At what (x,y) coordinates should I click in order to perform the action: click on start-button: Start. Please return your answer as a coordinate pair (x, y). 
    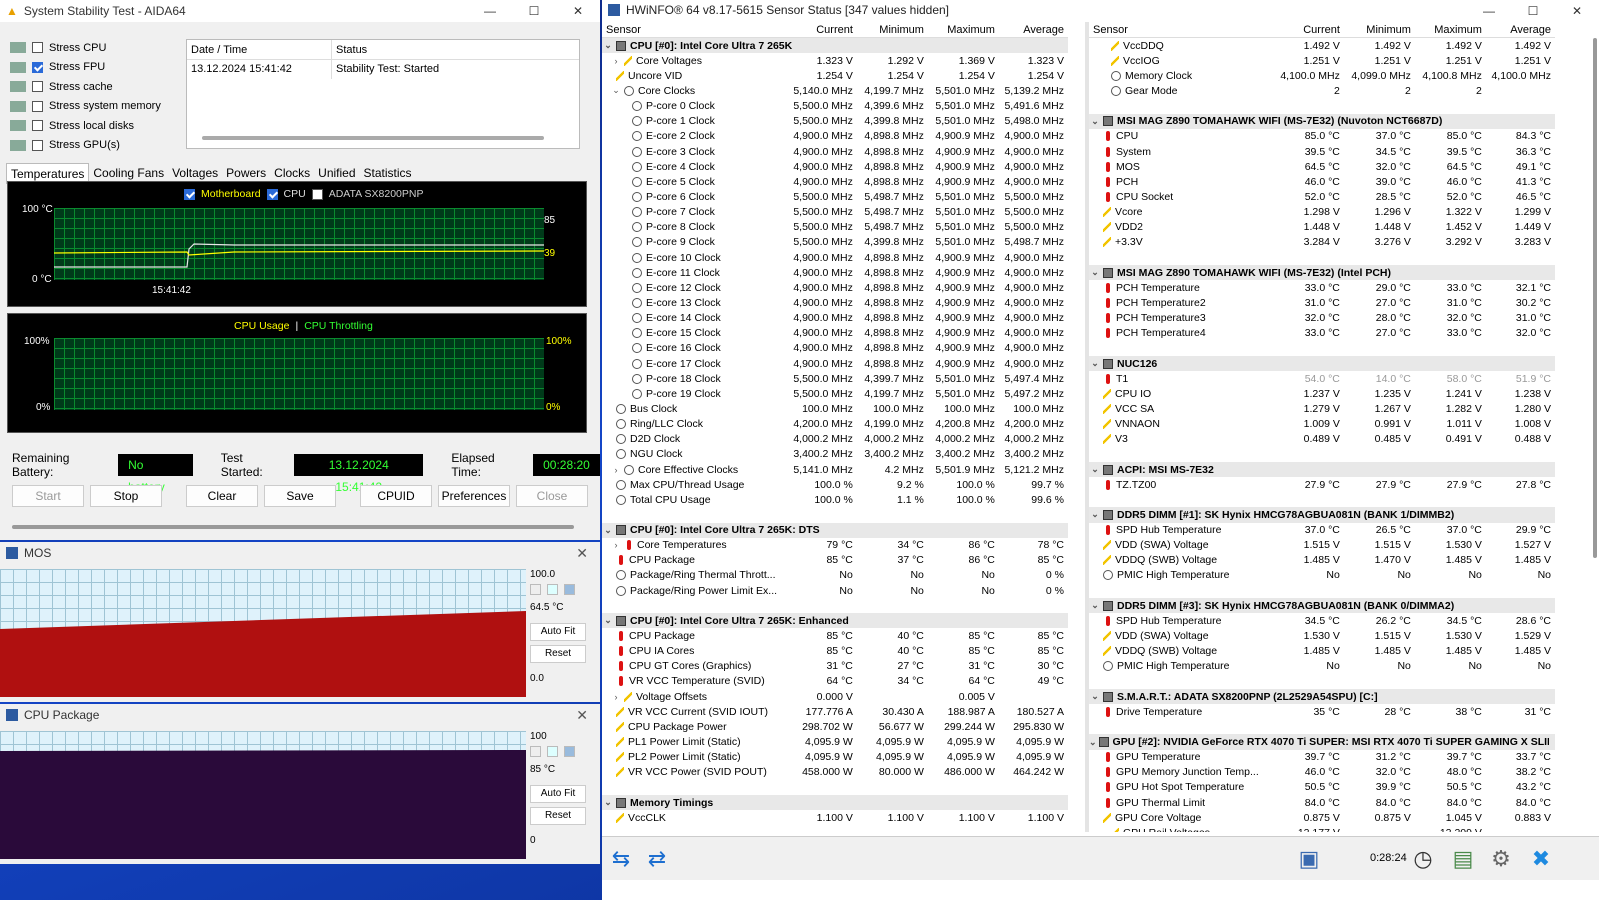
    Looking at the image, I should click on (48, 496).